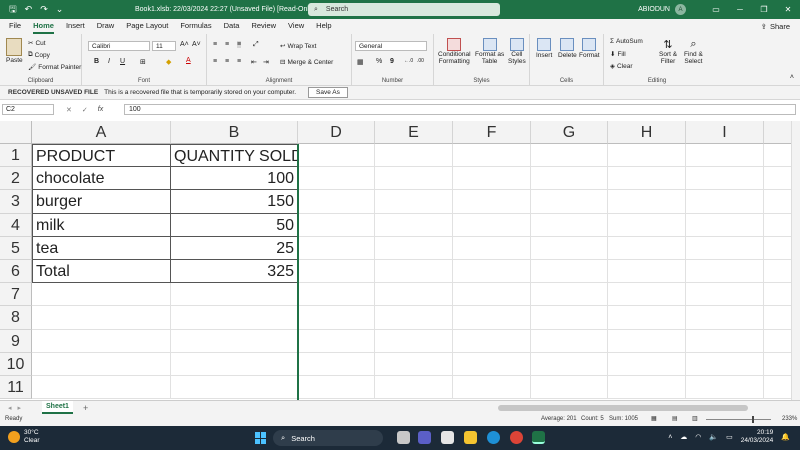 The height and width of the screenshot is (450, 800). I want to click on autosum-button: Σ AutoSum, so click(626, 41).